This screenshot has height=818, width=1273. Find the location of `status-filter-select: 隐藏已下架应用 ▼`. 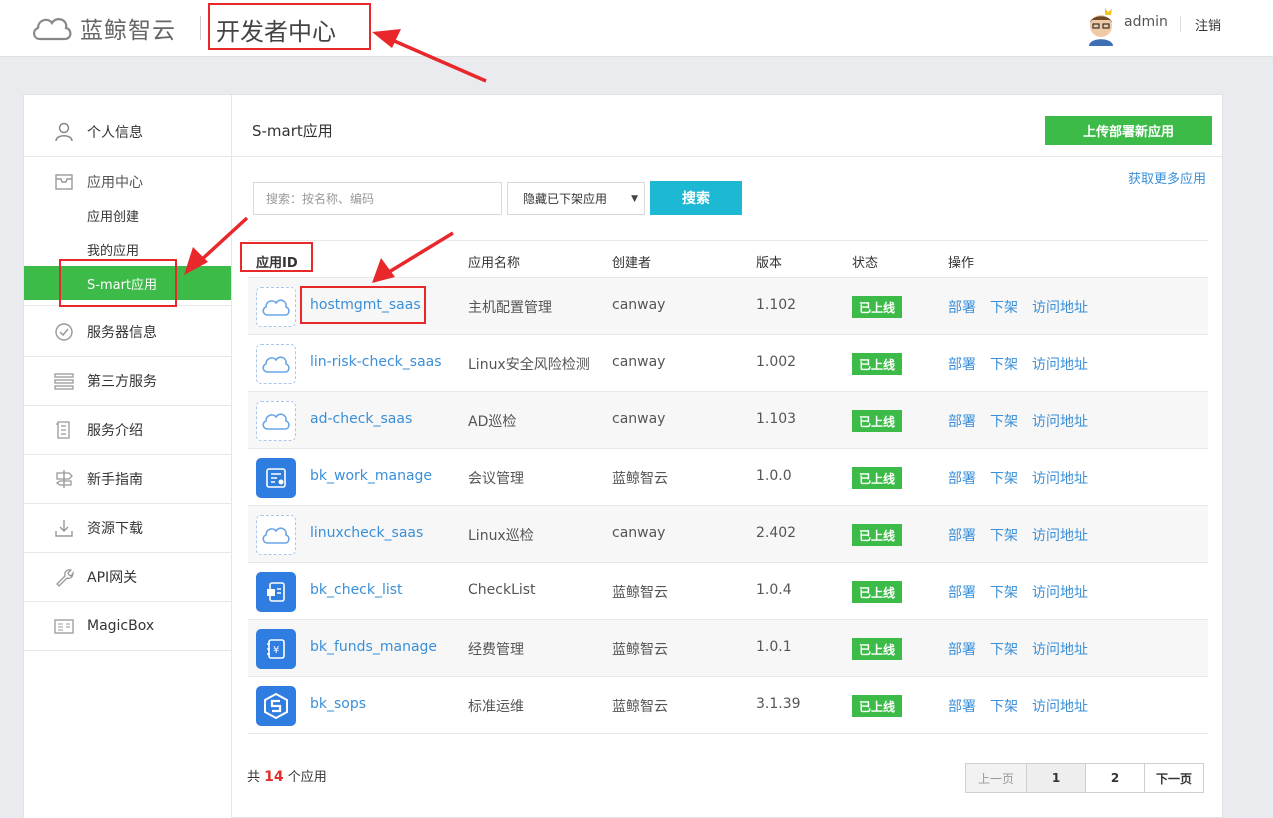

status-filter-select: 隐藏已下架应用 ▼ is located at coordinates (576, 198).